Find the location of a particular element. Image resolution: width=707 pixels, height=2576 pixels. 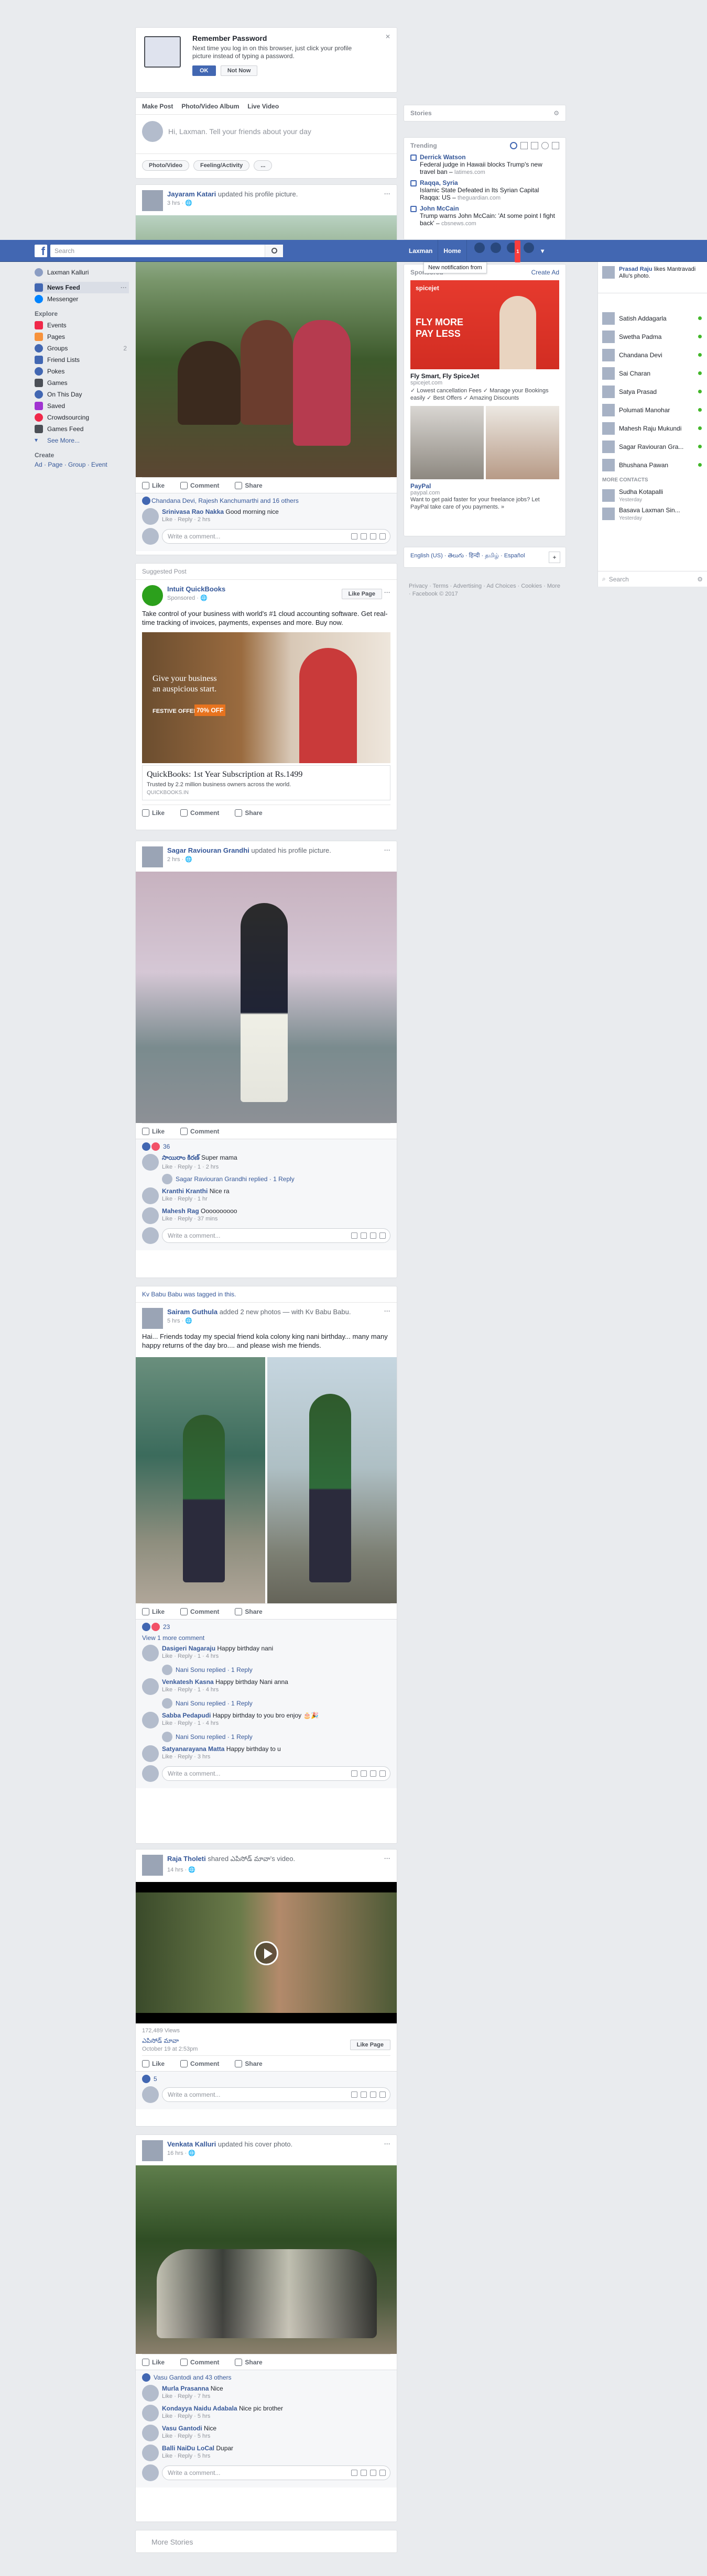

author-name: Raja Tholeti is located at coordinates (186, 1859).